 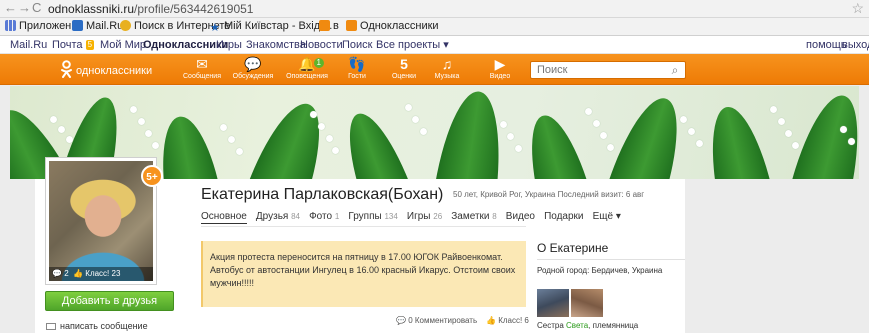 I want to click on profile-photo: 💬 2 👍 Класс! 23, so click(x=101, y=221).